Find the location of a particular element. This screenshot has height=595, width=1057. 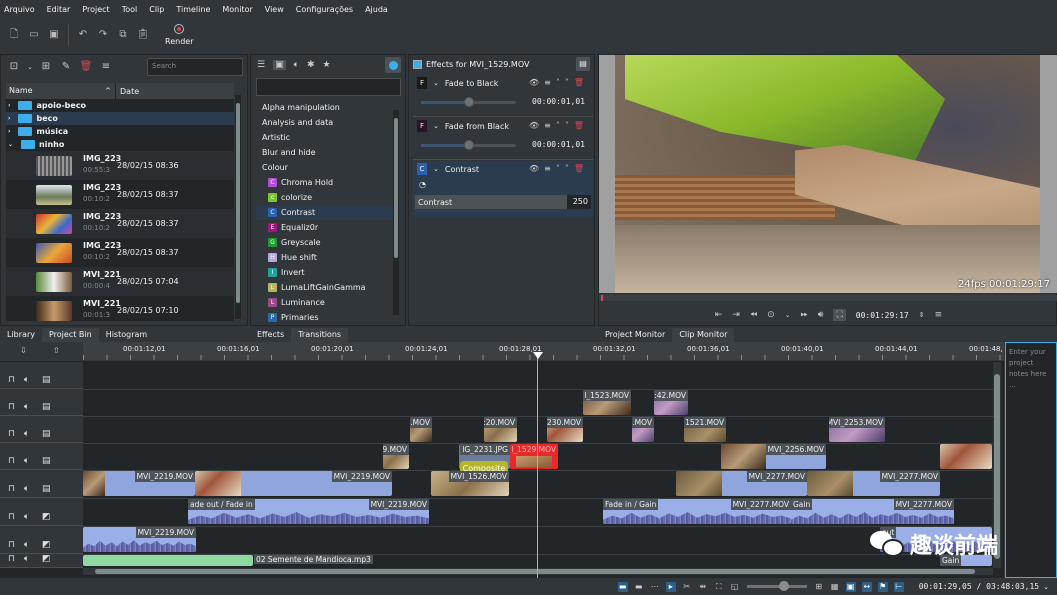

timecode-spinner-icon: ⇕ is located at coordinates (922, 315).